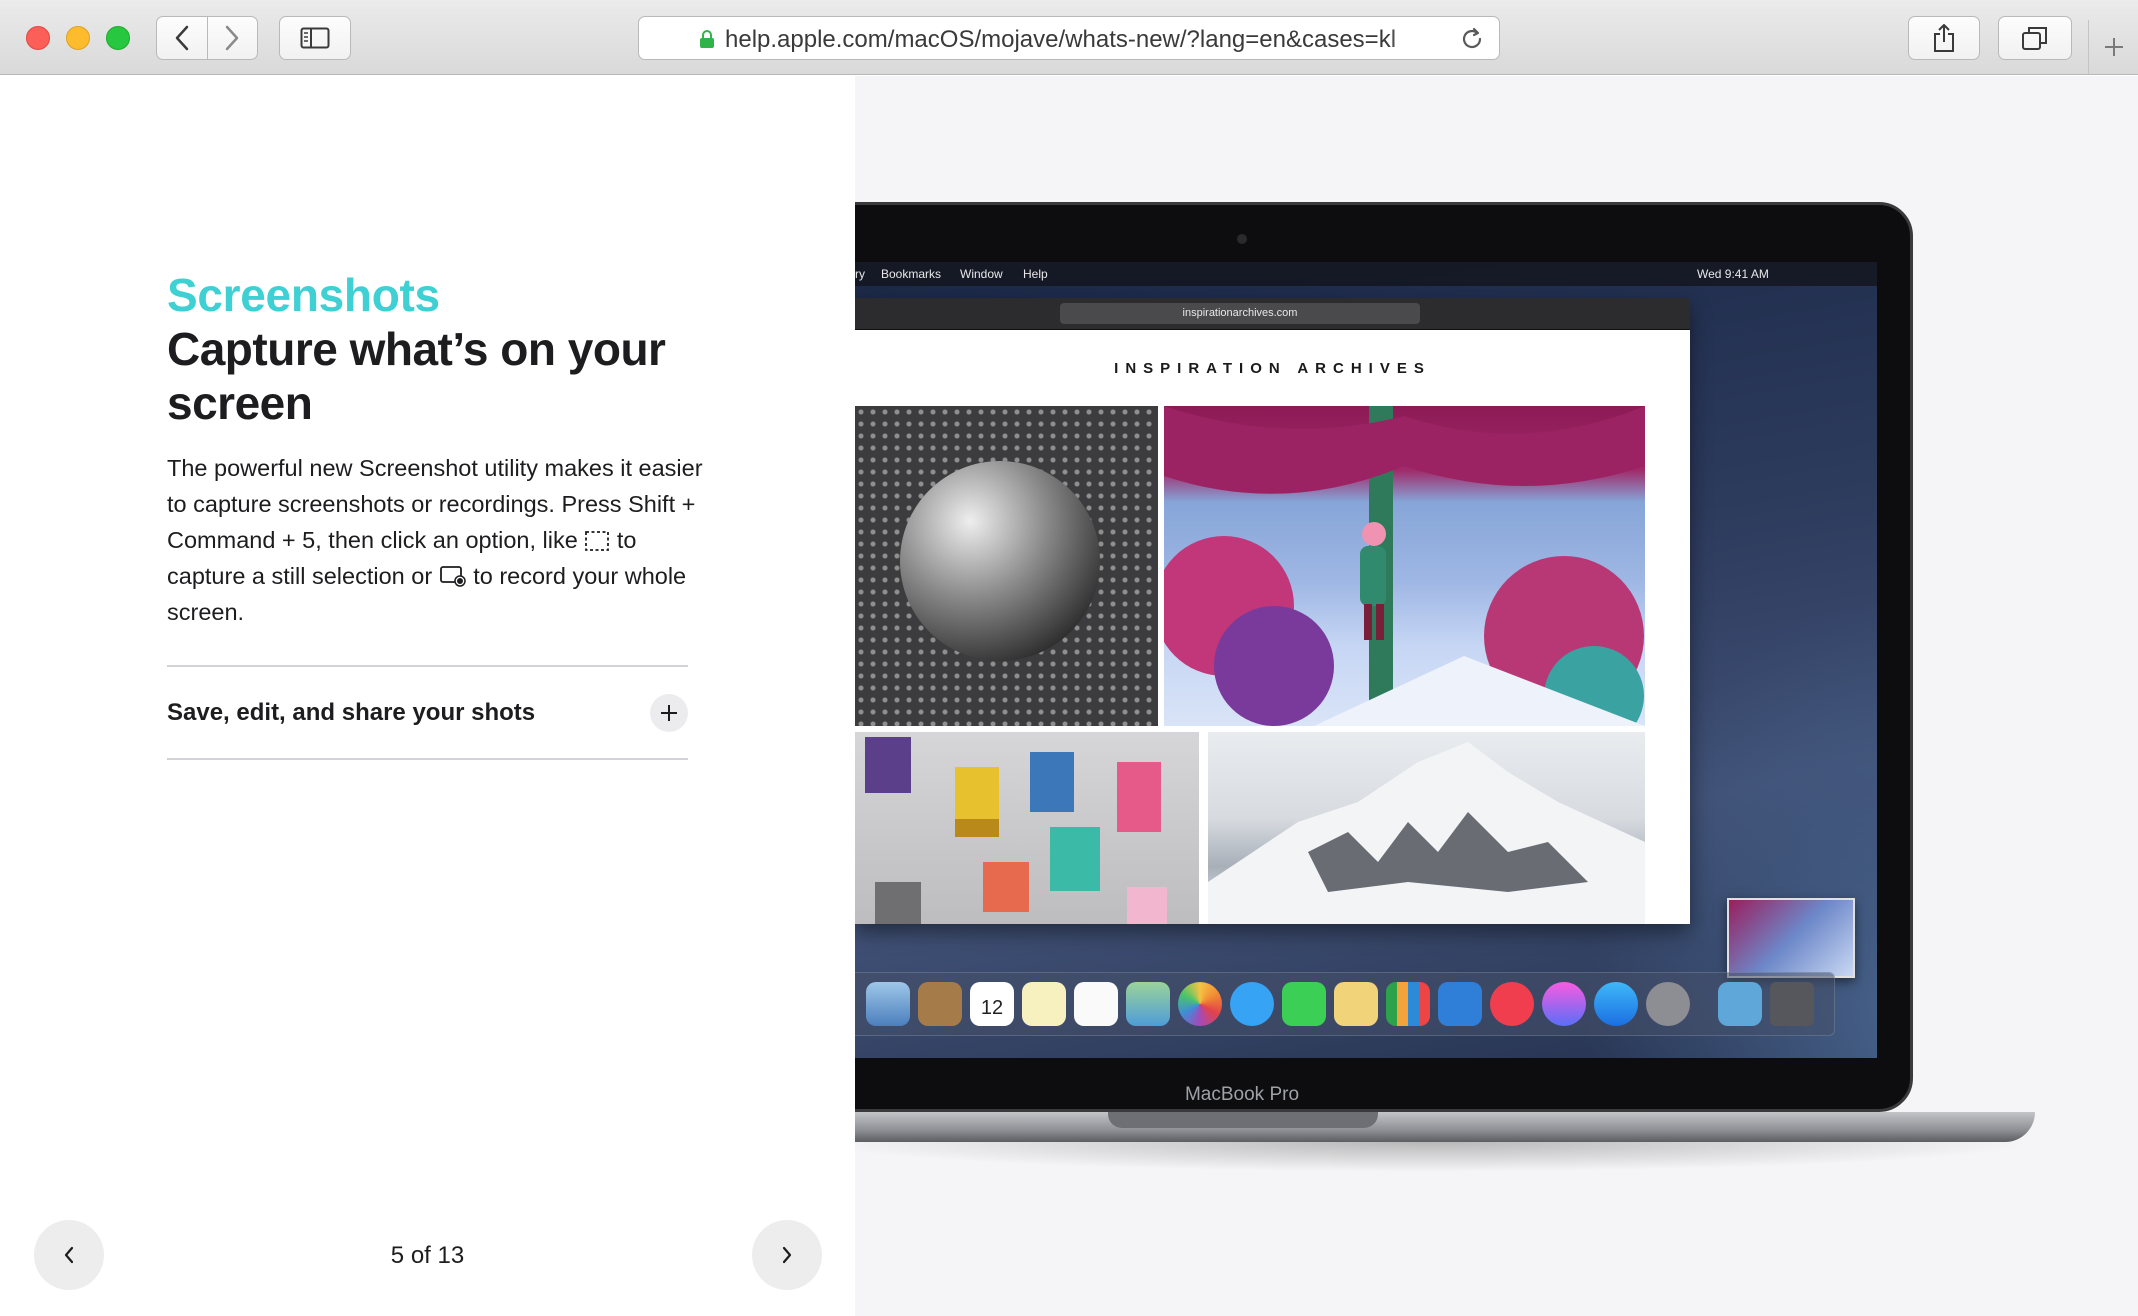  I want to click on news-icon, so click(1512, 1004).